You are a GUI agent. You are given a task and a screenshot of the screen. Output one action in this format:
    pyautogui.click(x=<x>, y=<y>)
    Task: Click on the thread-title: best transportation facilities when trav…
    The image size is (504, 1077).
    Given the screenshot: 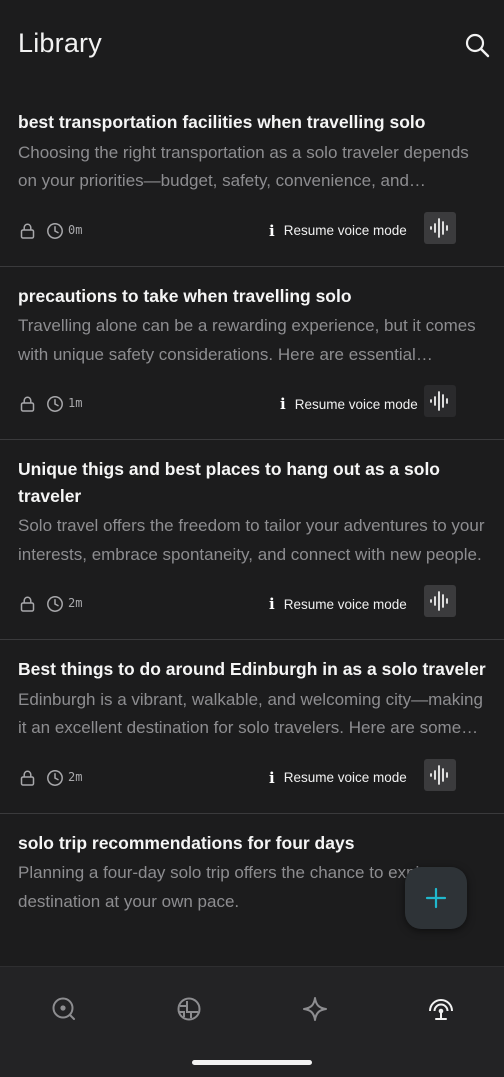 What is the action you would take?
    pyautogui.click(x=222, y=122)
    